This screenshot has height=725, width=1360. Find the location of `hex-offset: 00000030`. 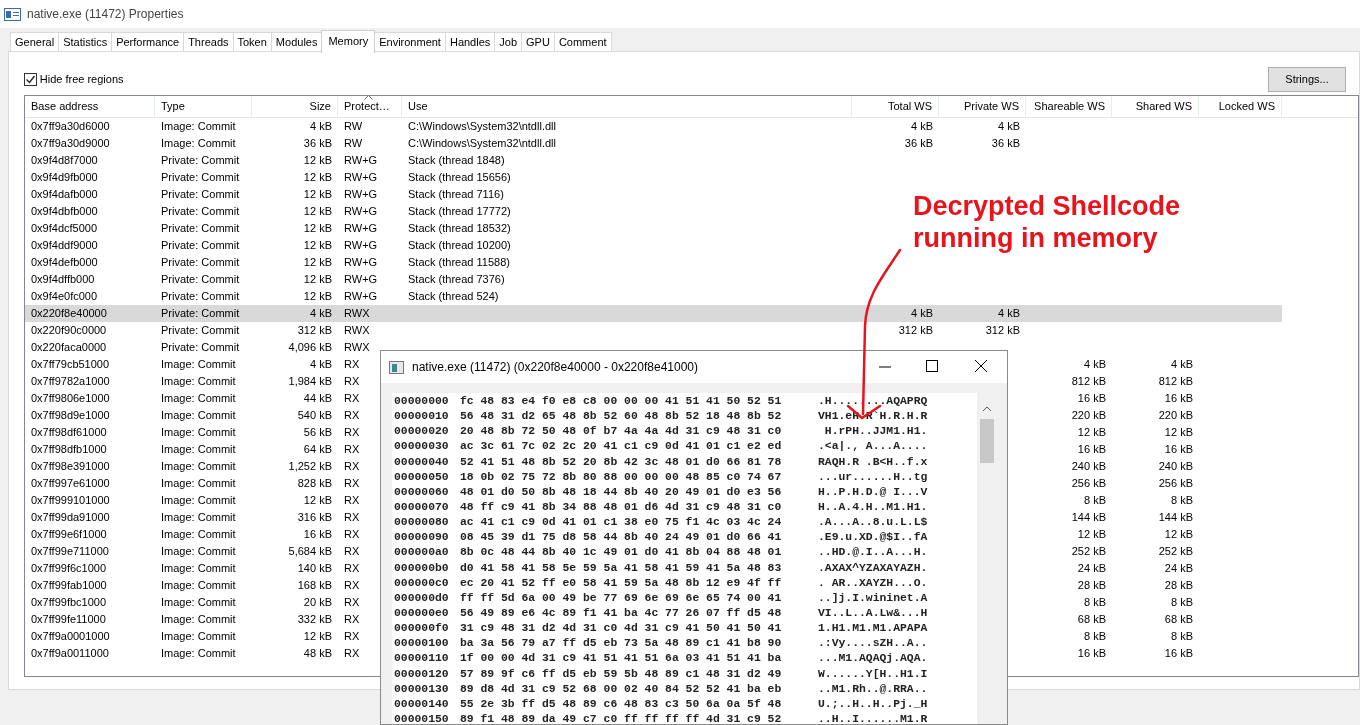

hex-offset: 00000030 is located at coordinates (421, 447).